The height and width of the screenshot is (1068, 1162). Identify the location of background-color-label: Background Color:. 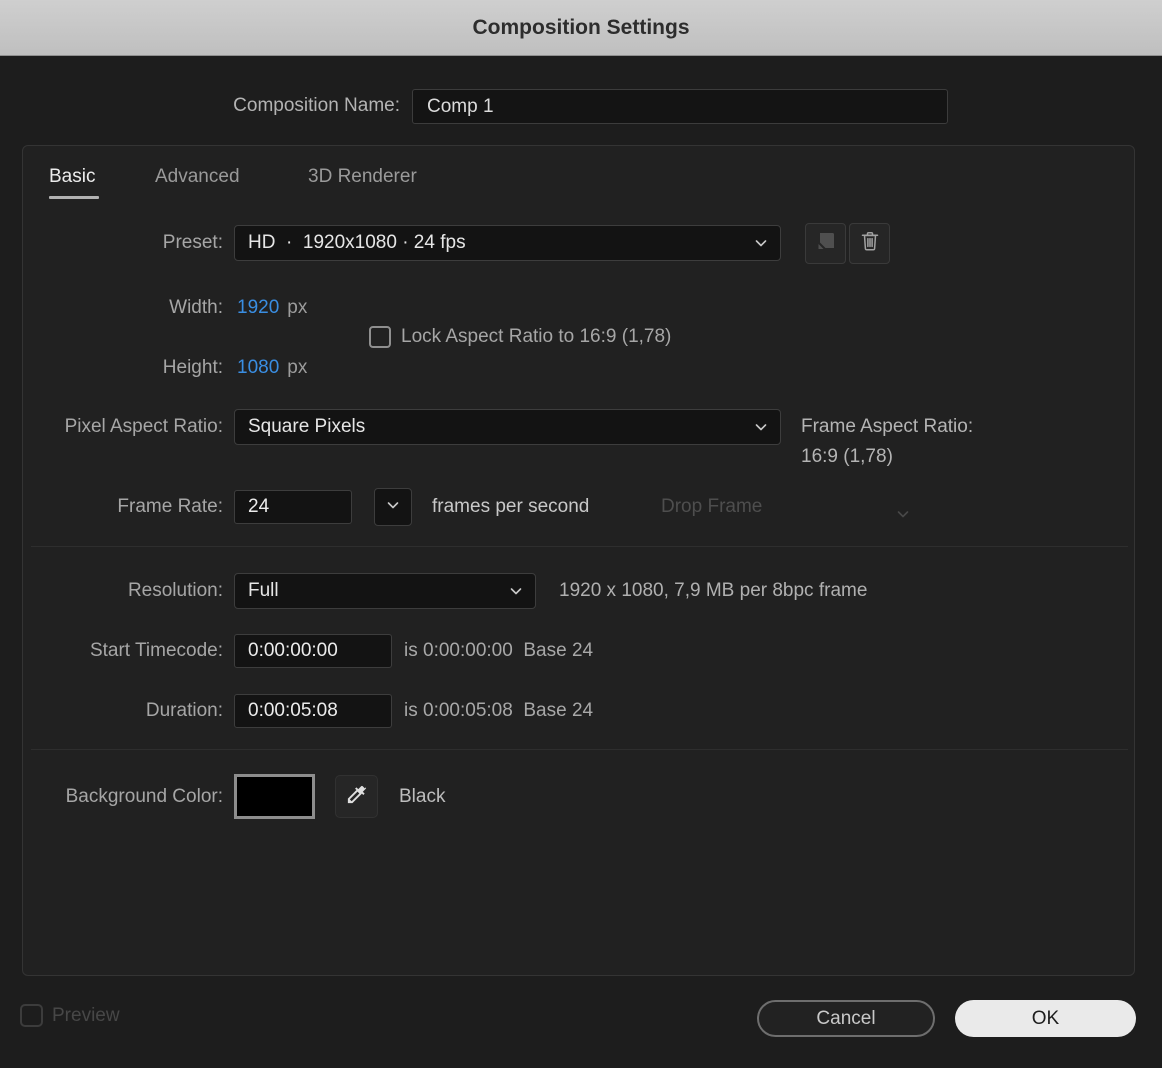
(144, 796).